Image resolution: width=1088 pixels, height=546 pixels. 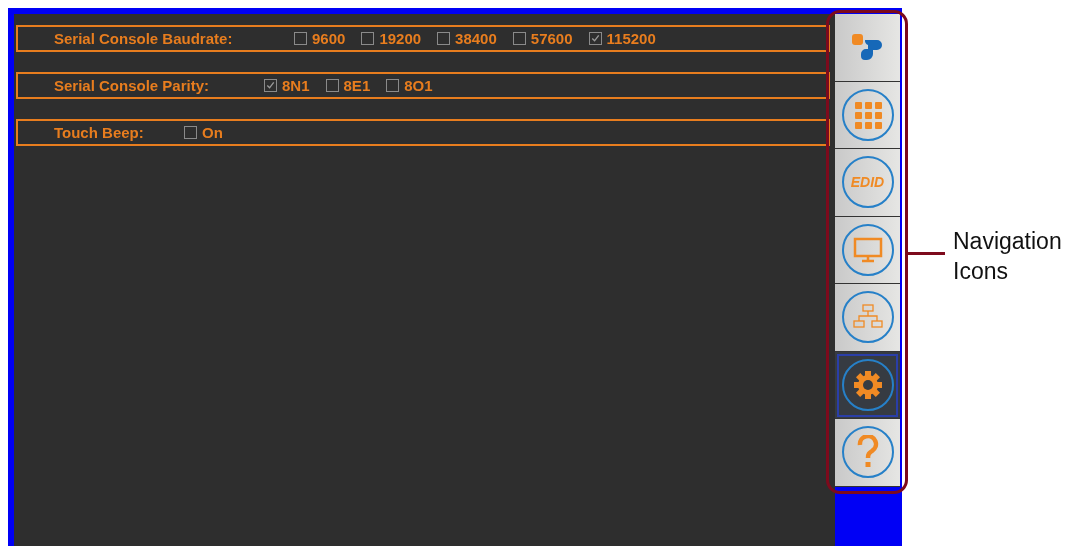 What do you see at coordinates (203, 132) in the screenshot?
I see `checkbox-option: On` at bounding box center [203, 132].